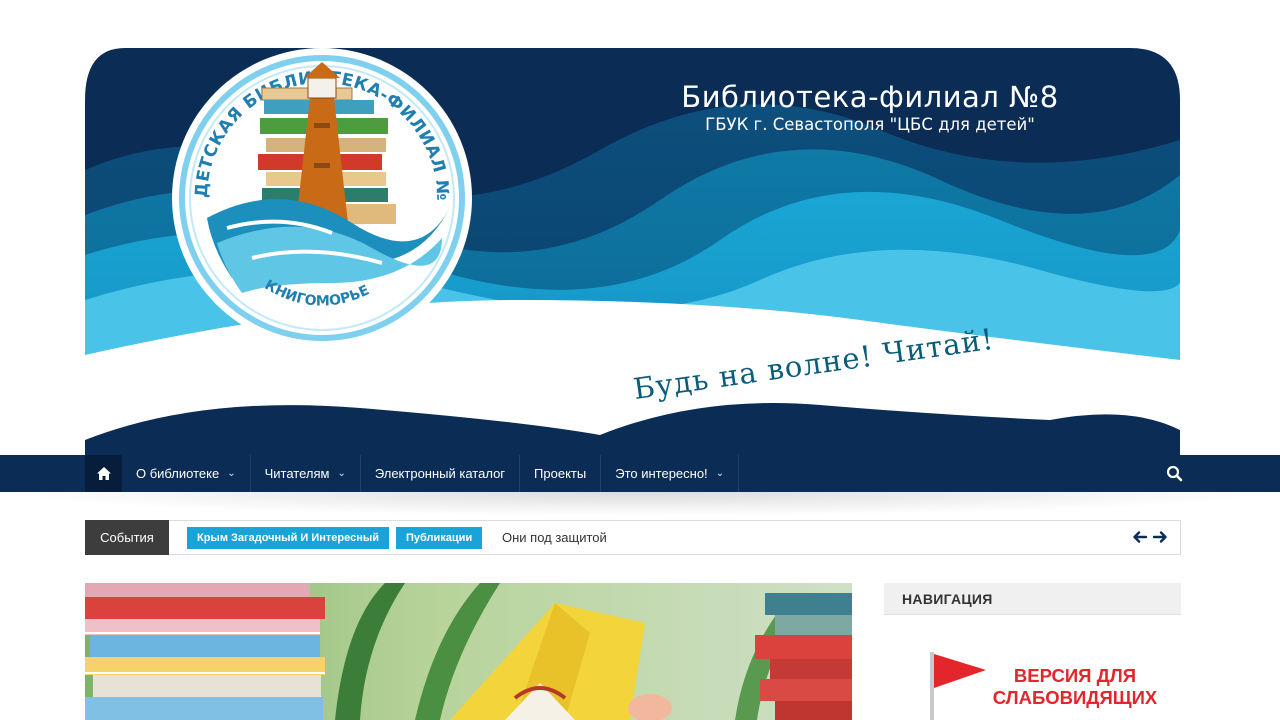 This screenshot has height=720, width=1280. What do you see at coordinates (1032, 599) in the screenshot?
I see `sidebar-navigation-heading: НАВИГАЦИЯ` at bounding box center [1032, 599].